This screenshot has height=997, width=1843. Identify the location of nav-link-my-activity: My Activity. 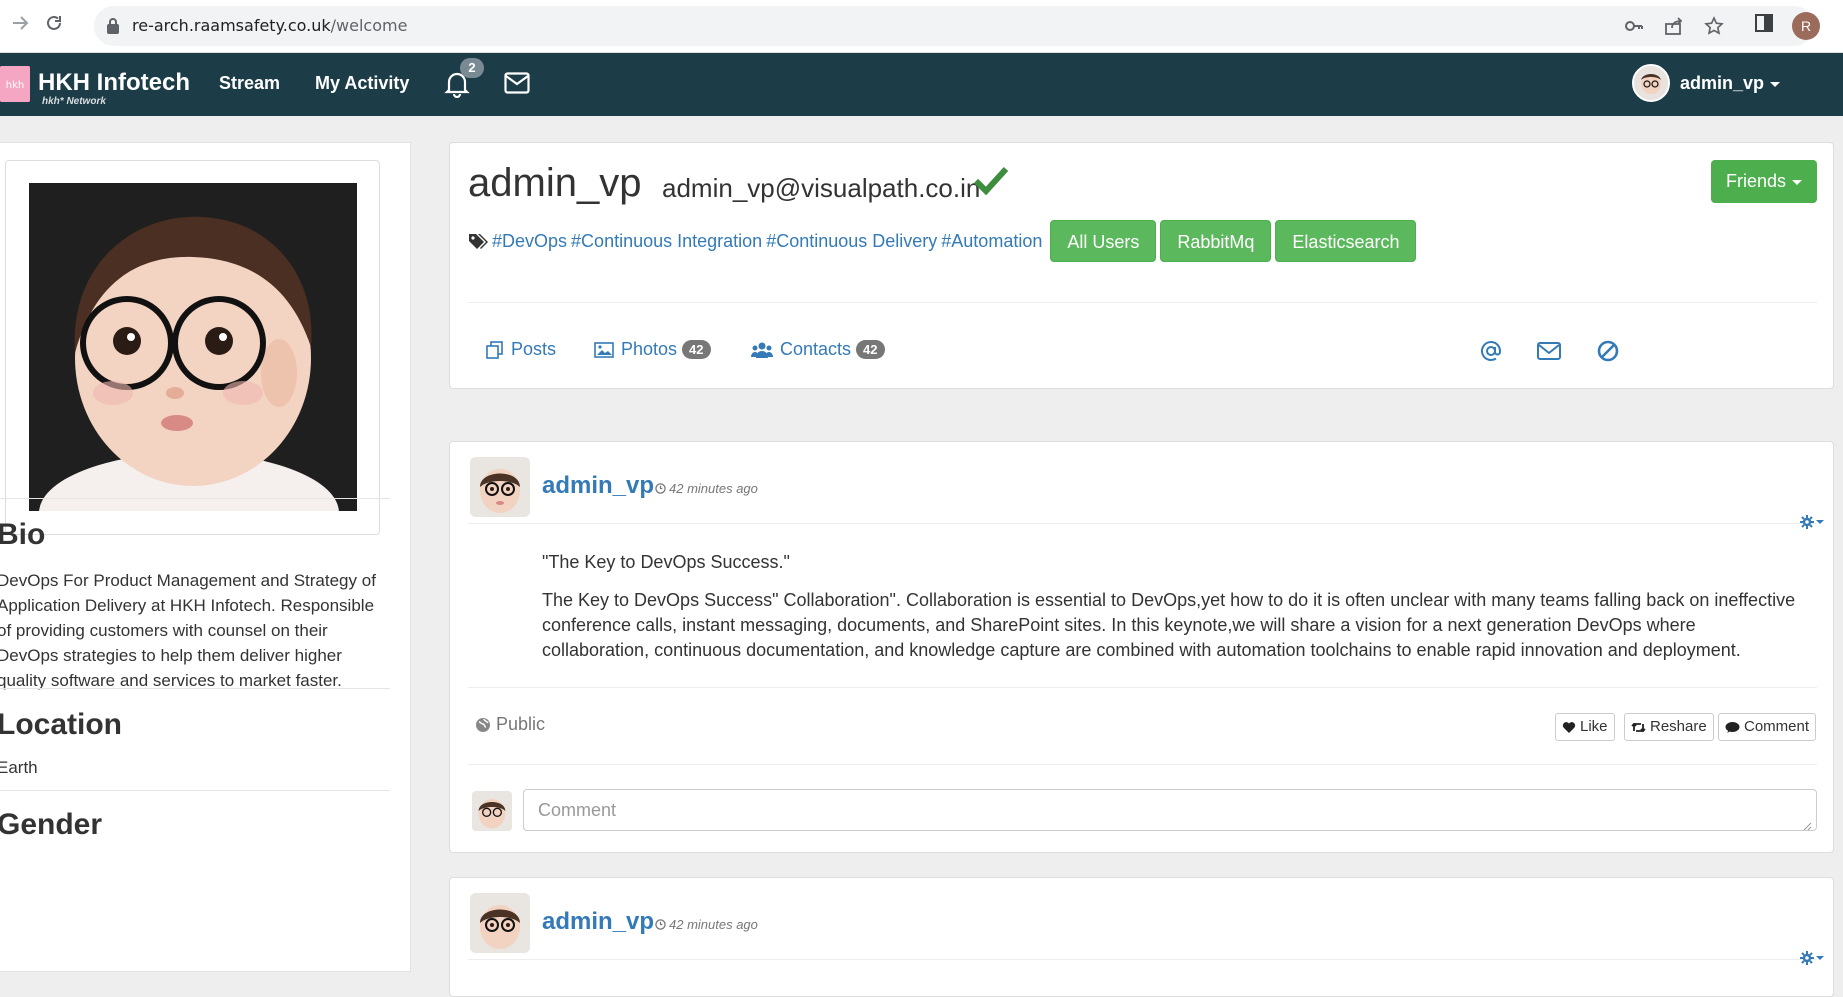
(362, 83).